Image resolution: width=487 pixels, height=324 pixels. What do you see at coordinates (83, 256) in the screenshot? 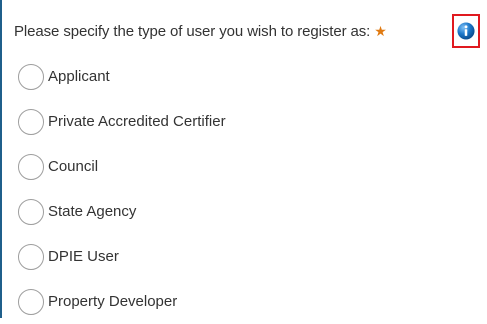
I see `option-label: DPIE User` at bounding box center [83, 256].